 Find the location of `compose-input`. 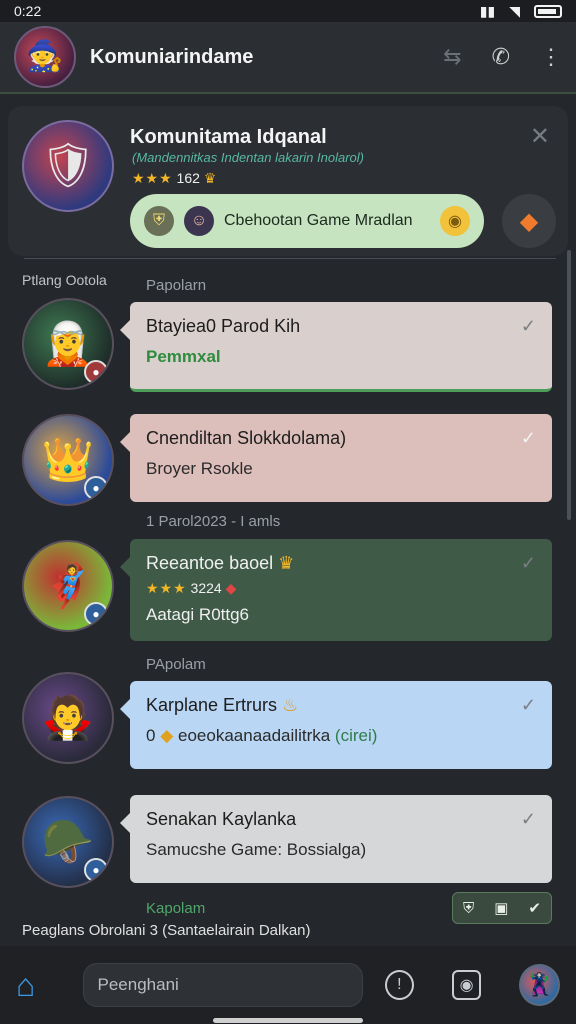

compose-input is located at coordinates (222, 985).